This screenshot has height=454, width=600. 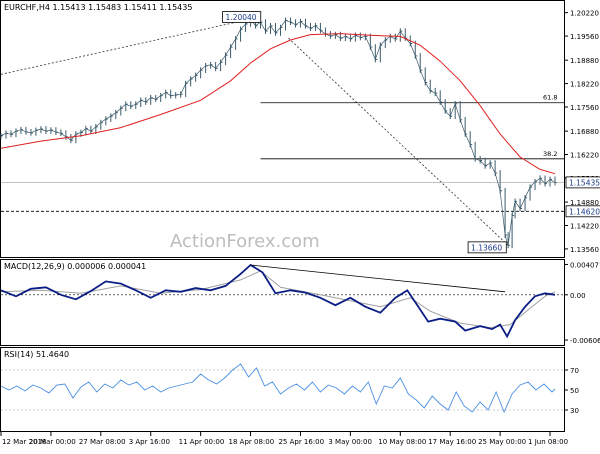 What do you see at coordinates (584, 132) in the screenshot?
I see `price-axis-tick-label: 1.16880` at bounding box center [584, 132].